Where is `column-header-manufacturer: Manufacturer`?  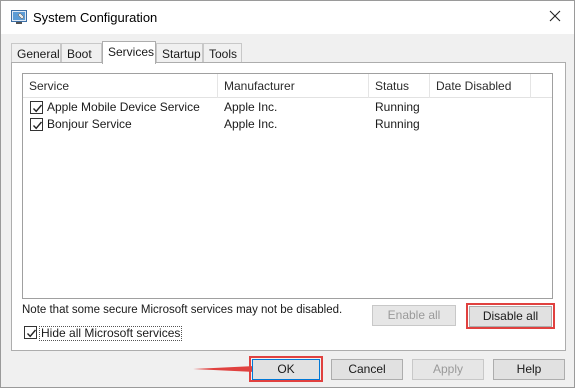
column-header-manufacturer: Manufacturer is located at coordinates (293, 86).